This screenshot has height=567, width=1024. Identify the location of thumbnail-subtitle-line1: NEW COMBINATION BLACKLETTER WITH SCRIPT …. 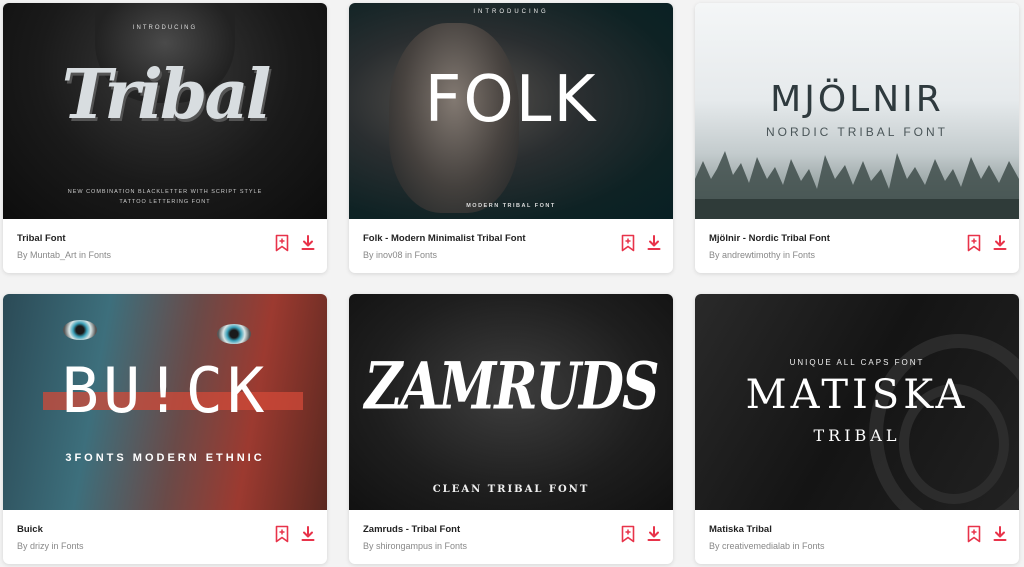
(165, 192).